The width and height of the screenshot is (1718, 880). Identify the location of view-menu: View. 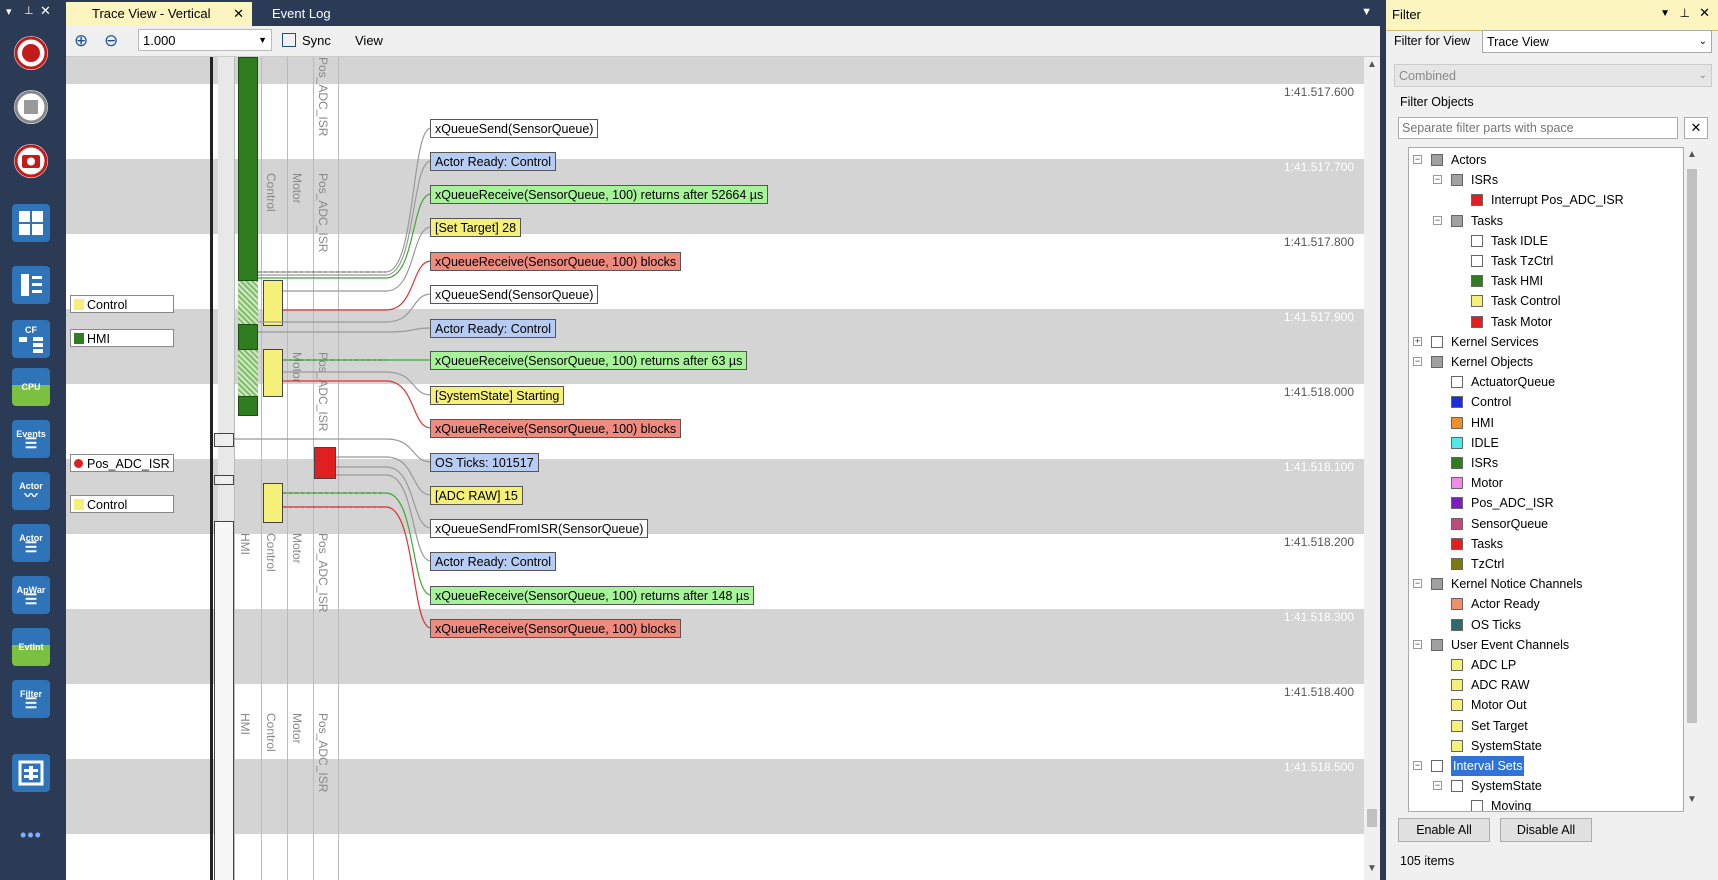
(369, 40).